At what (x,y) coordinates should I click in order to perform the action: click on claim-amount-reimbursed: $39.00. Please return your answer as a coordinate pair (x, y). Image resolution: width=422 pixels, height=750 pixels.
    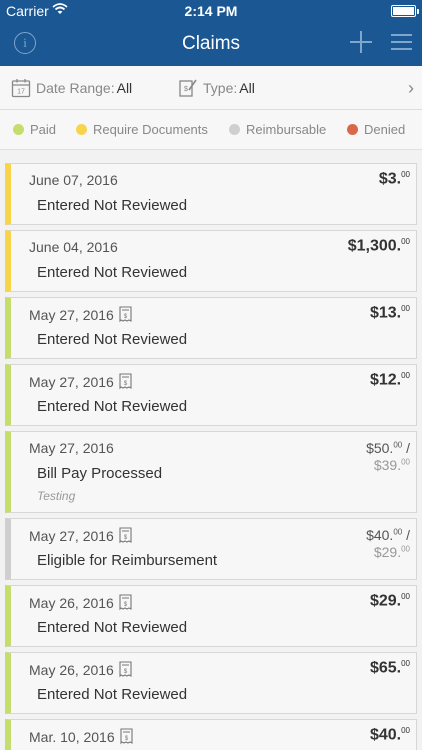
    Looking at the image, I should click on (391, 465).